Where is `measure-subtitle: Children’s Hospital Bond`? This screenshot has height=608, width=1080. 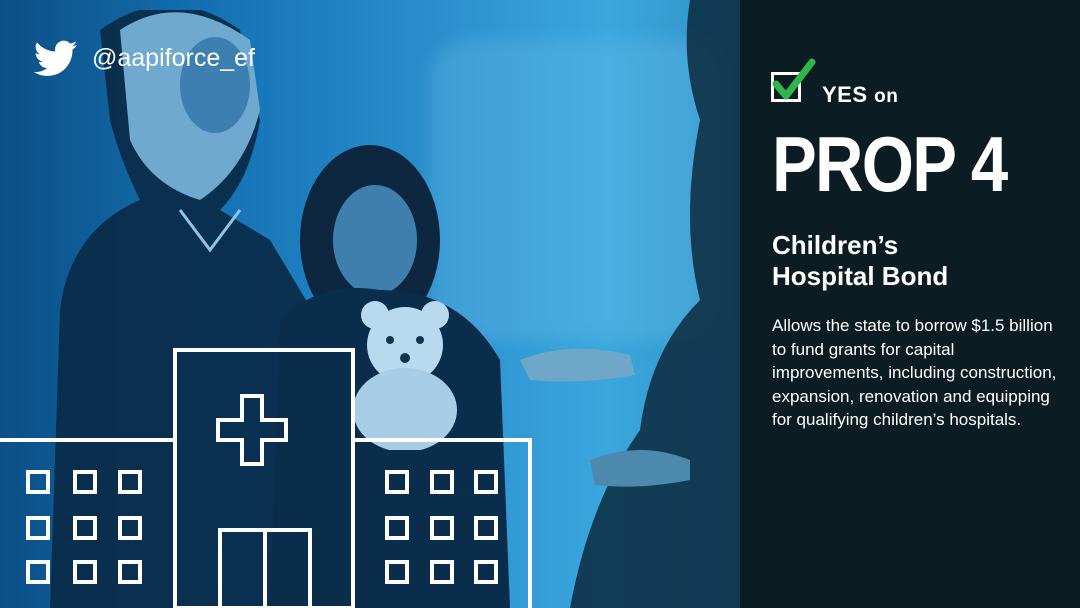 measure-subtitle: Children’s Hospital Bond is located at coordinates (902, 261).